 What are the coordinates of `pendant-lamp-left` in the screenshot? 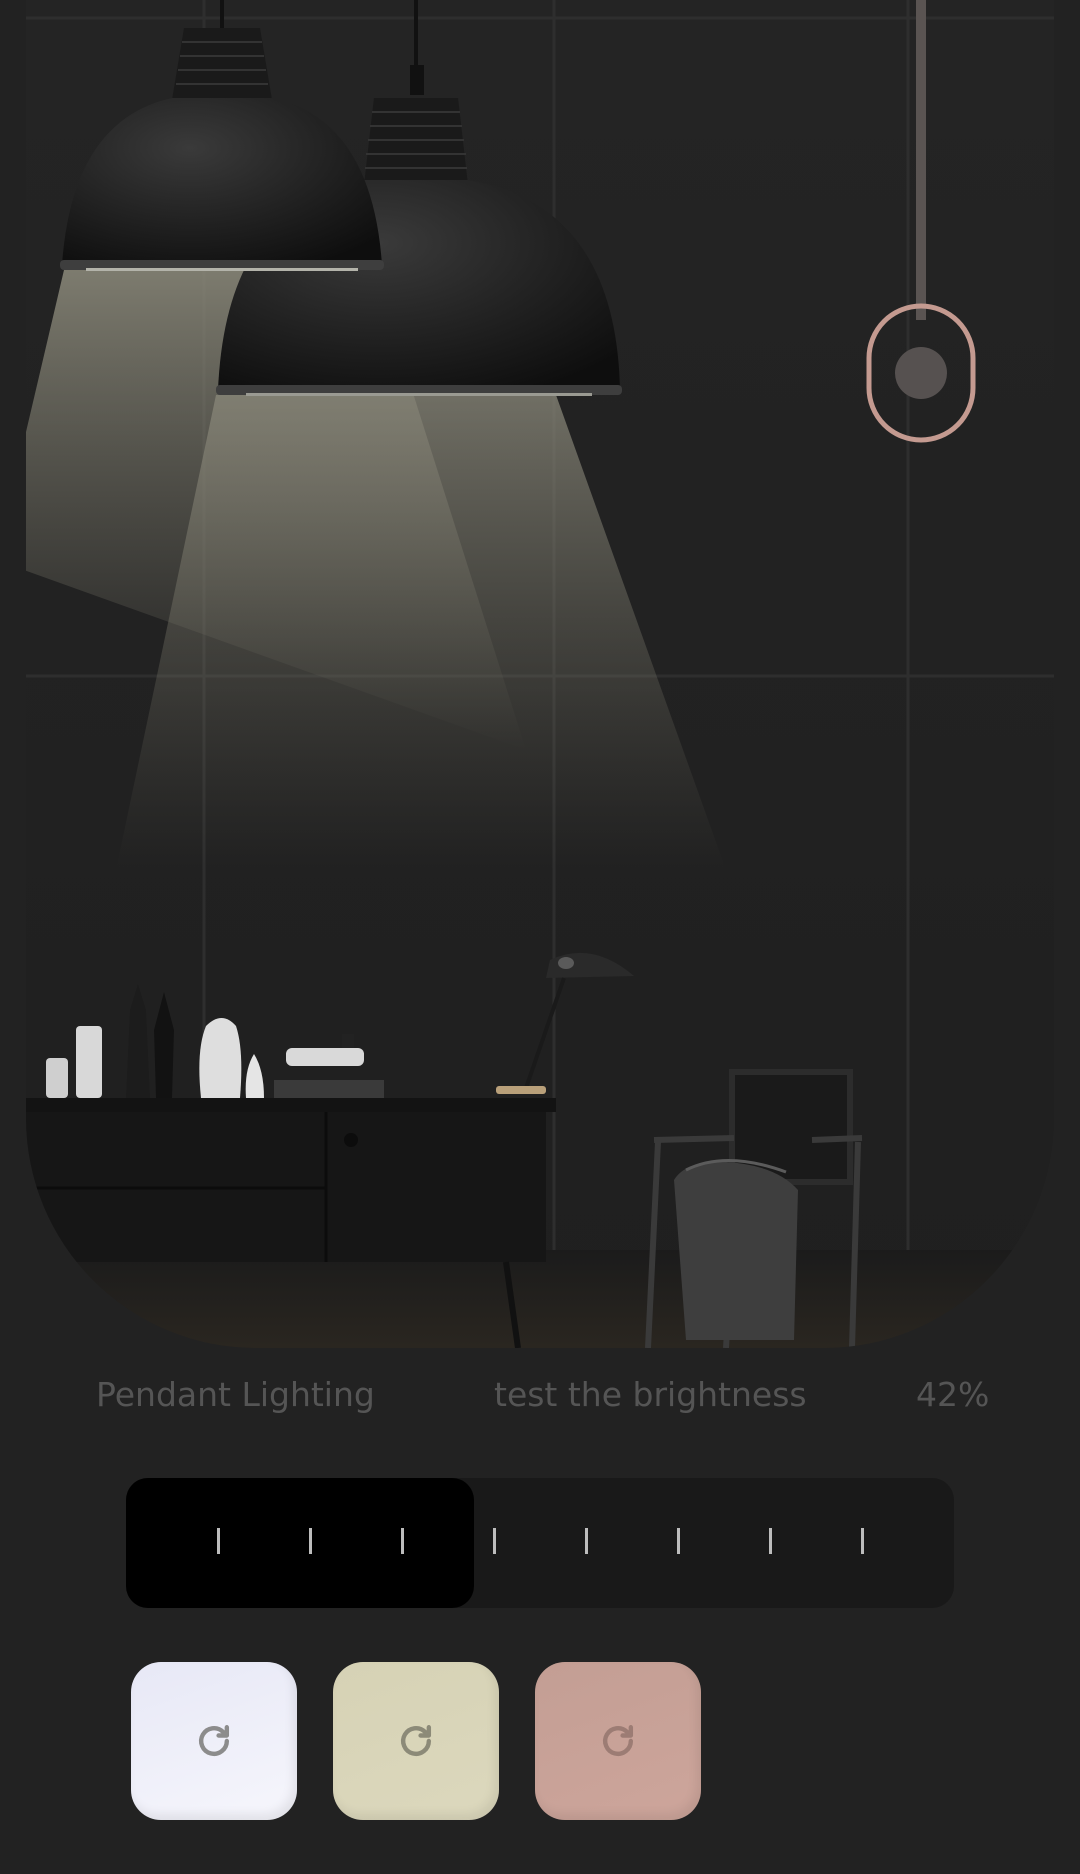 It's located at (222, 135).